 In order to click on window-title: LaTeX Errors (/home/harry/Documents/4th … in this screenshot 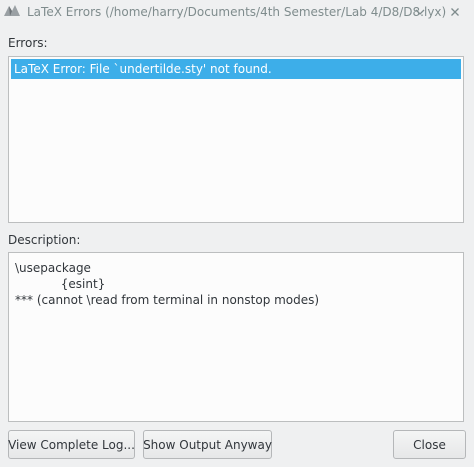, I will do `click(237, 12)`.